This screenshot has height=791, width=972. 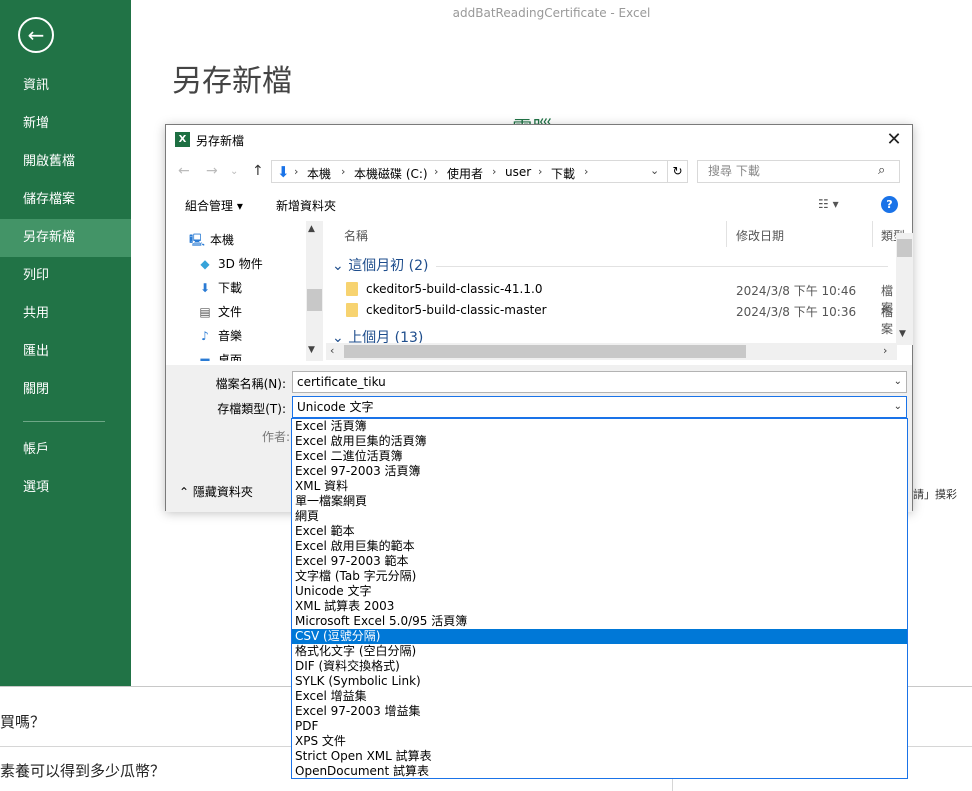 I want to click on forward-icon: →, so click(x=212, y=171).